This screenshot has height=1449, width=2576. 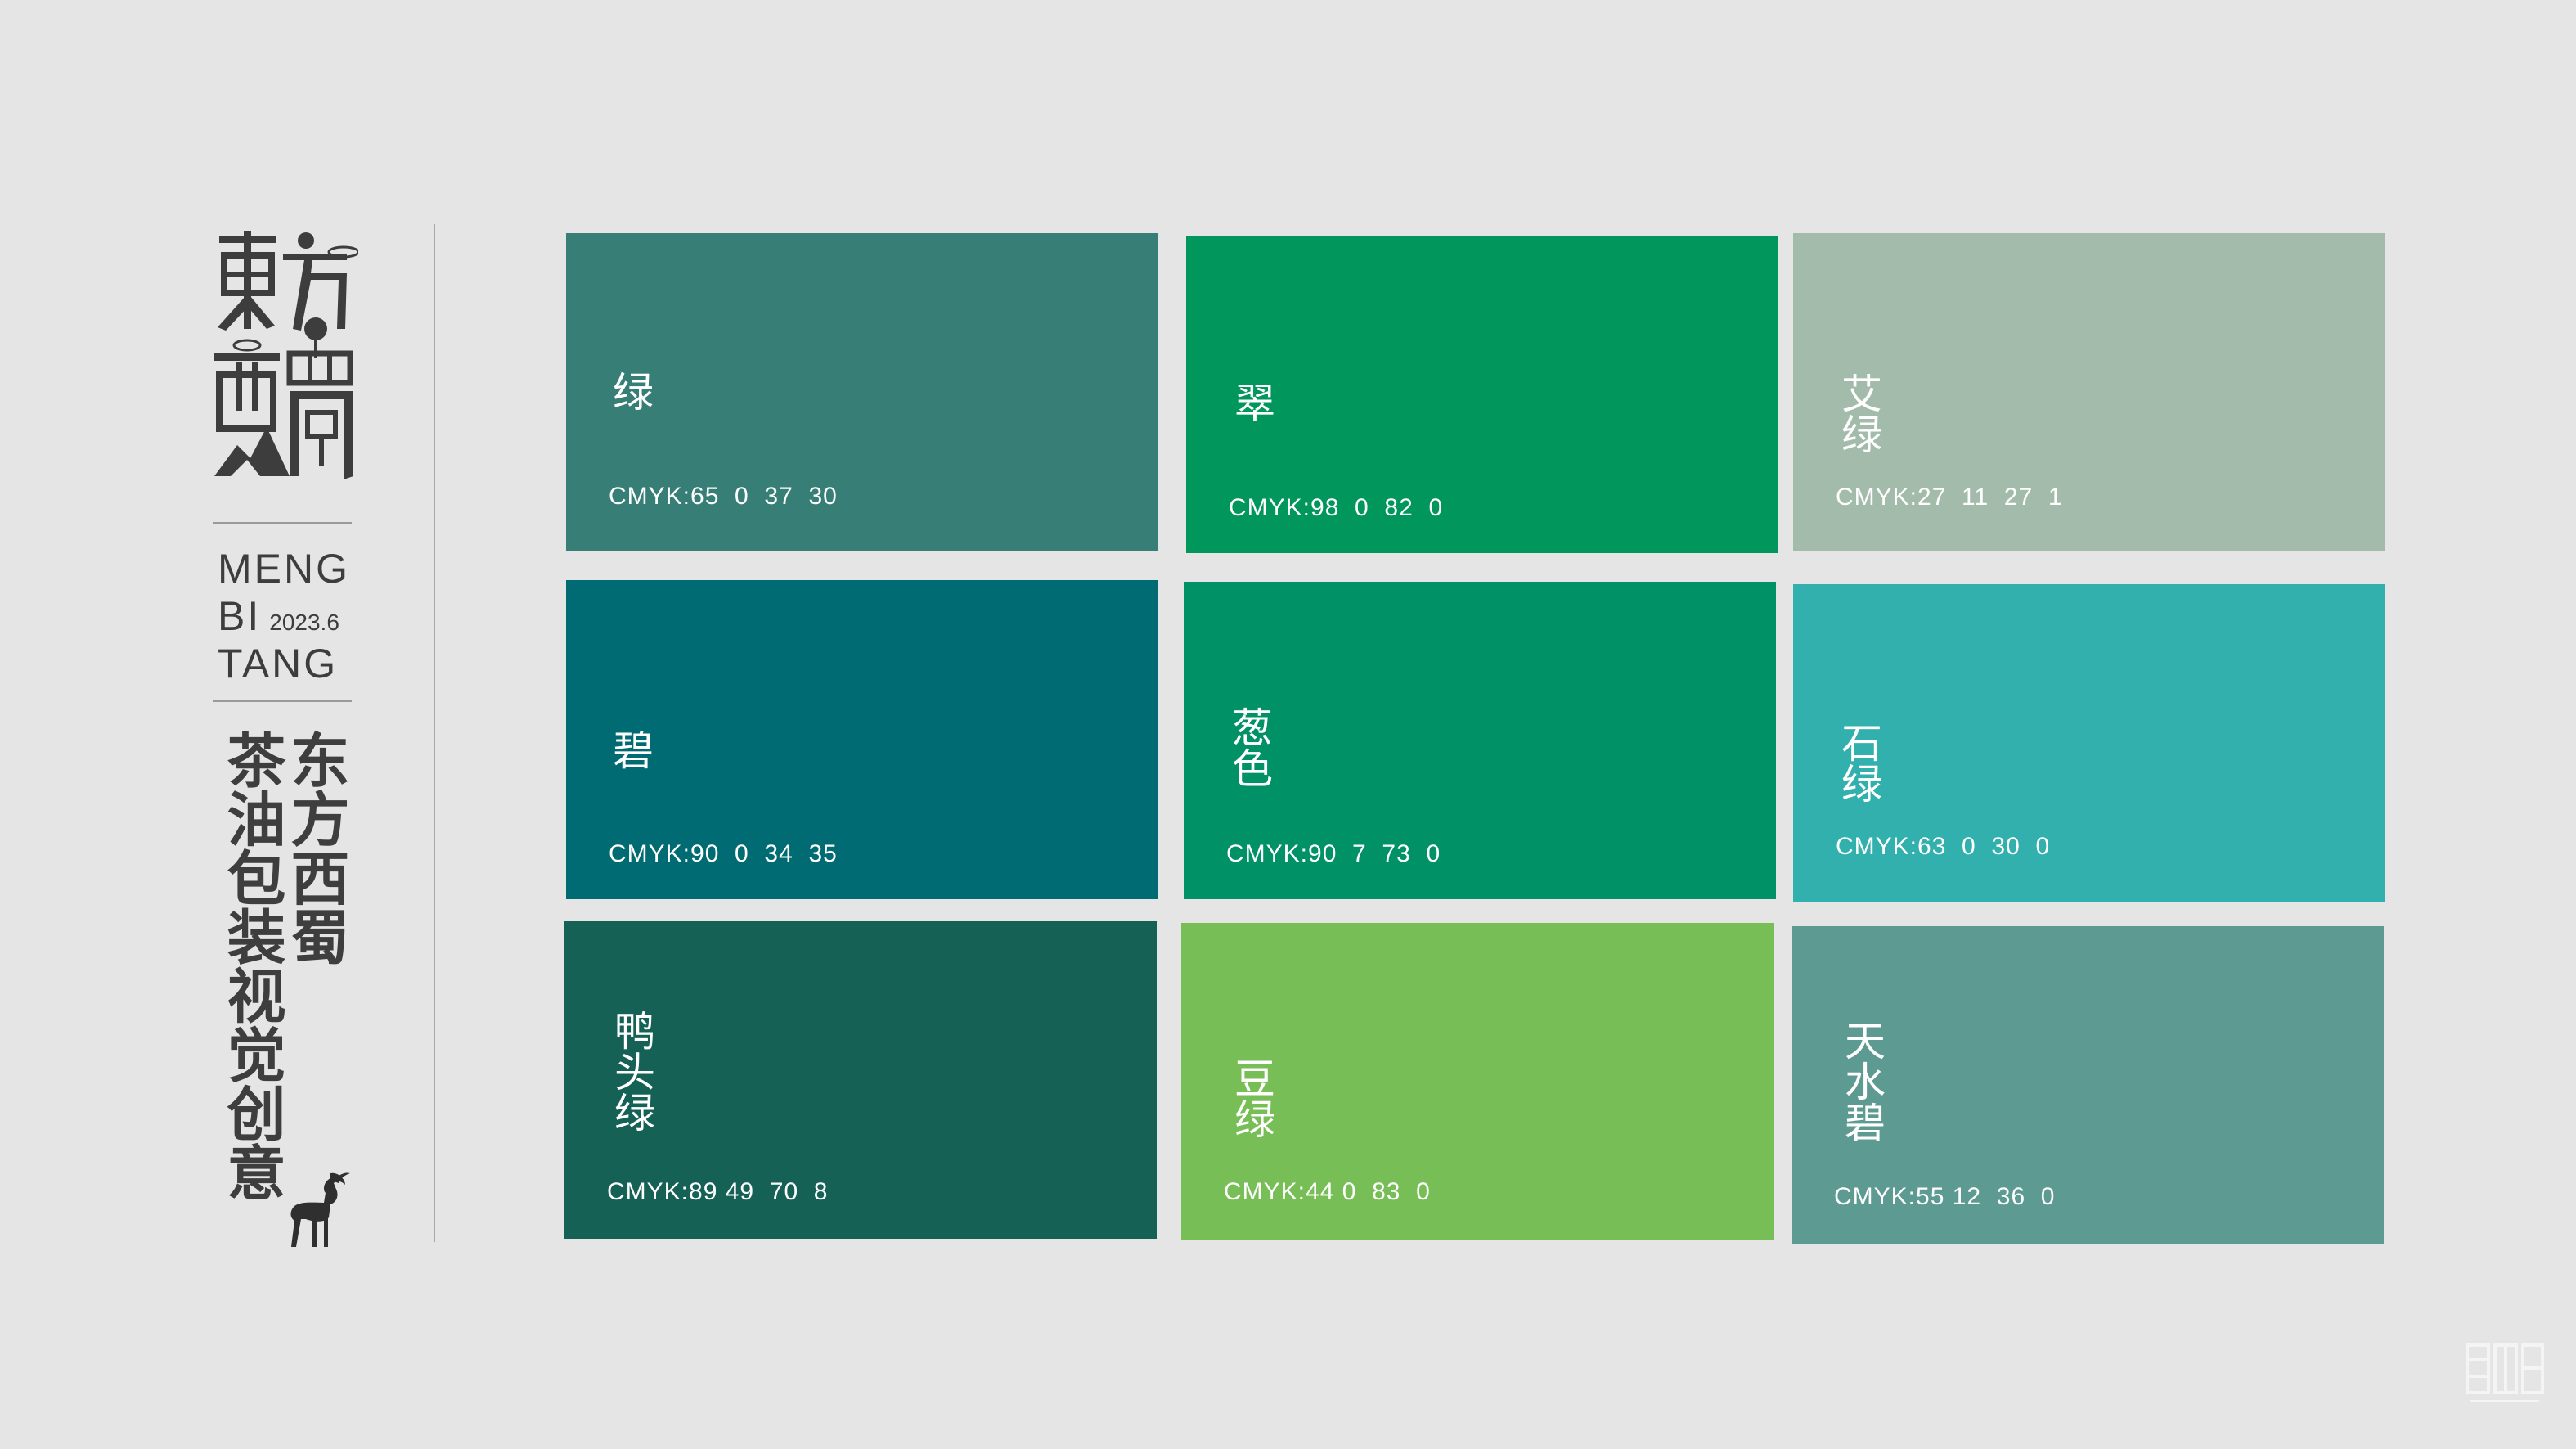 I want to click on swatch-cmyk: CMYK:90 7 73 0, so click(x=1334, y=854).